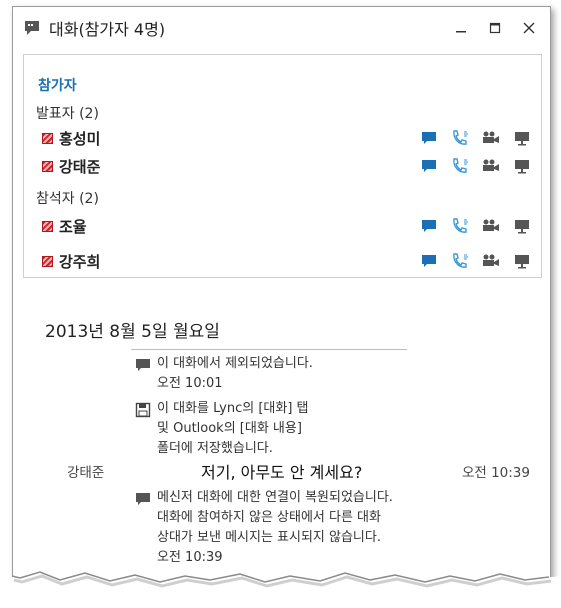  What do you see at coordinates (280, 589) in the screenshot?
I see `torn-edge-decoration` at bounding box center [280, 589].